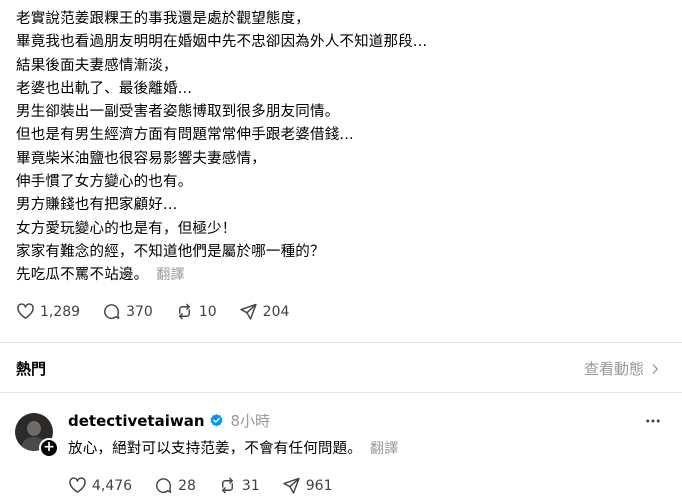 Image resolution: width=682 pixels, height=501 pixels. I want to click on chevron-right-icon, so click(655, 368).